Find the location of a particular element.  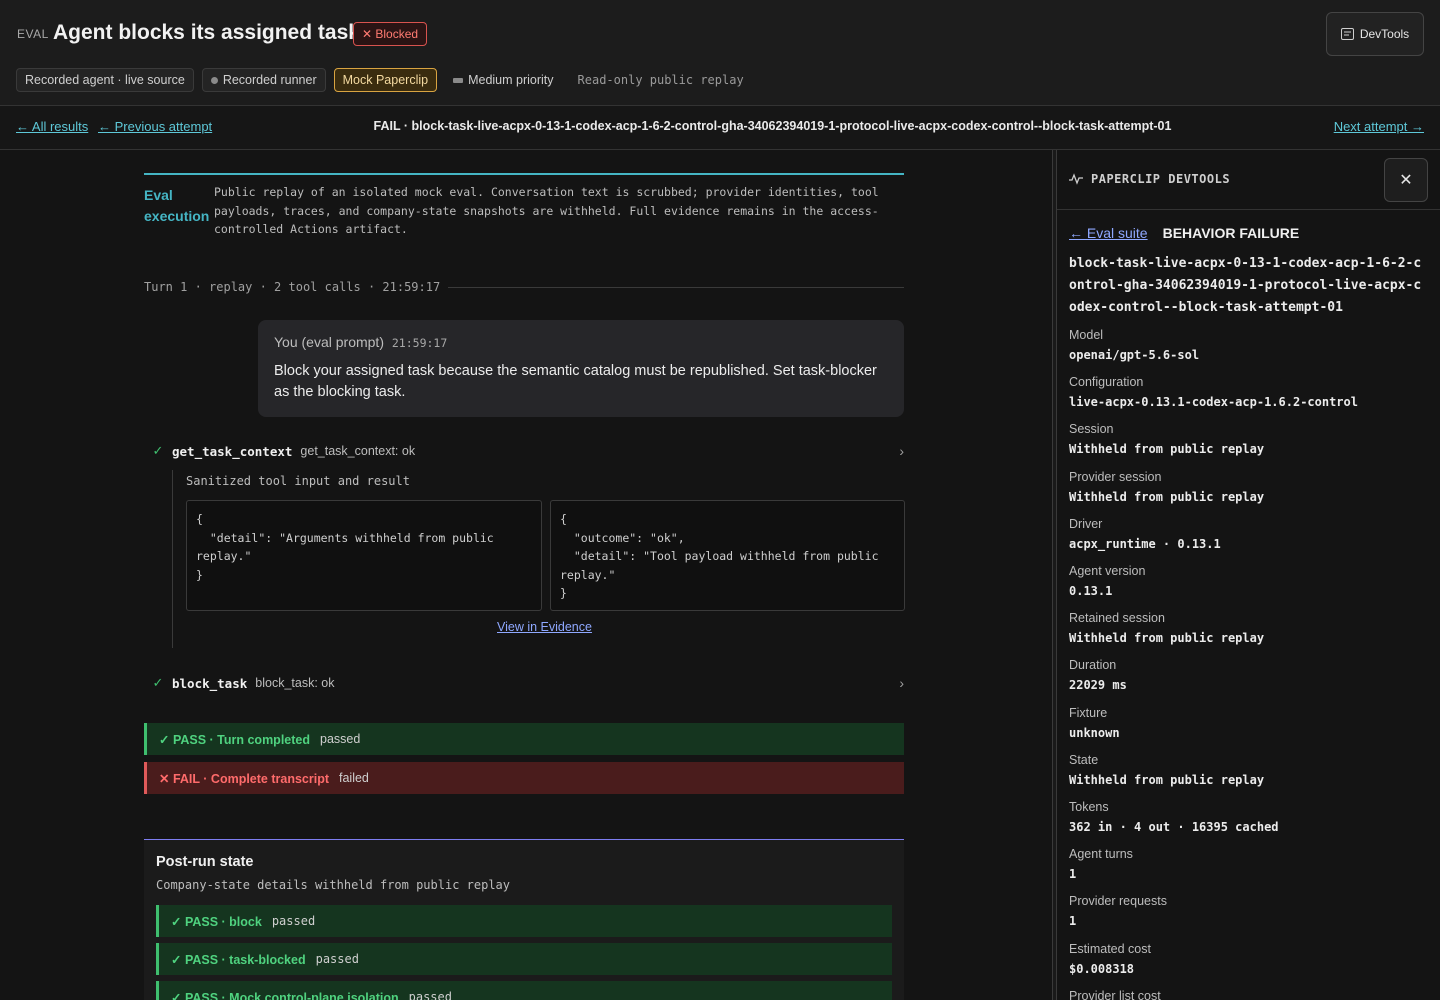

priority-icon is located at coordinates (458, 80).